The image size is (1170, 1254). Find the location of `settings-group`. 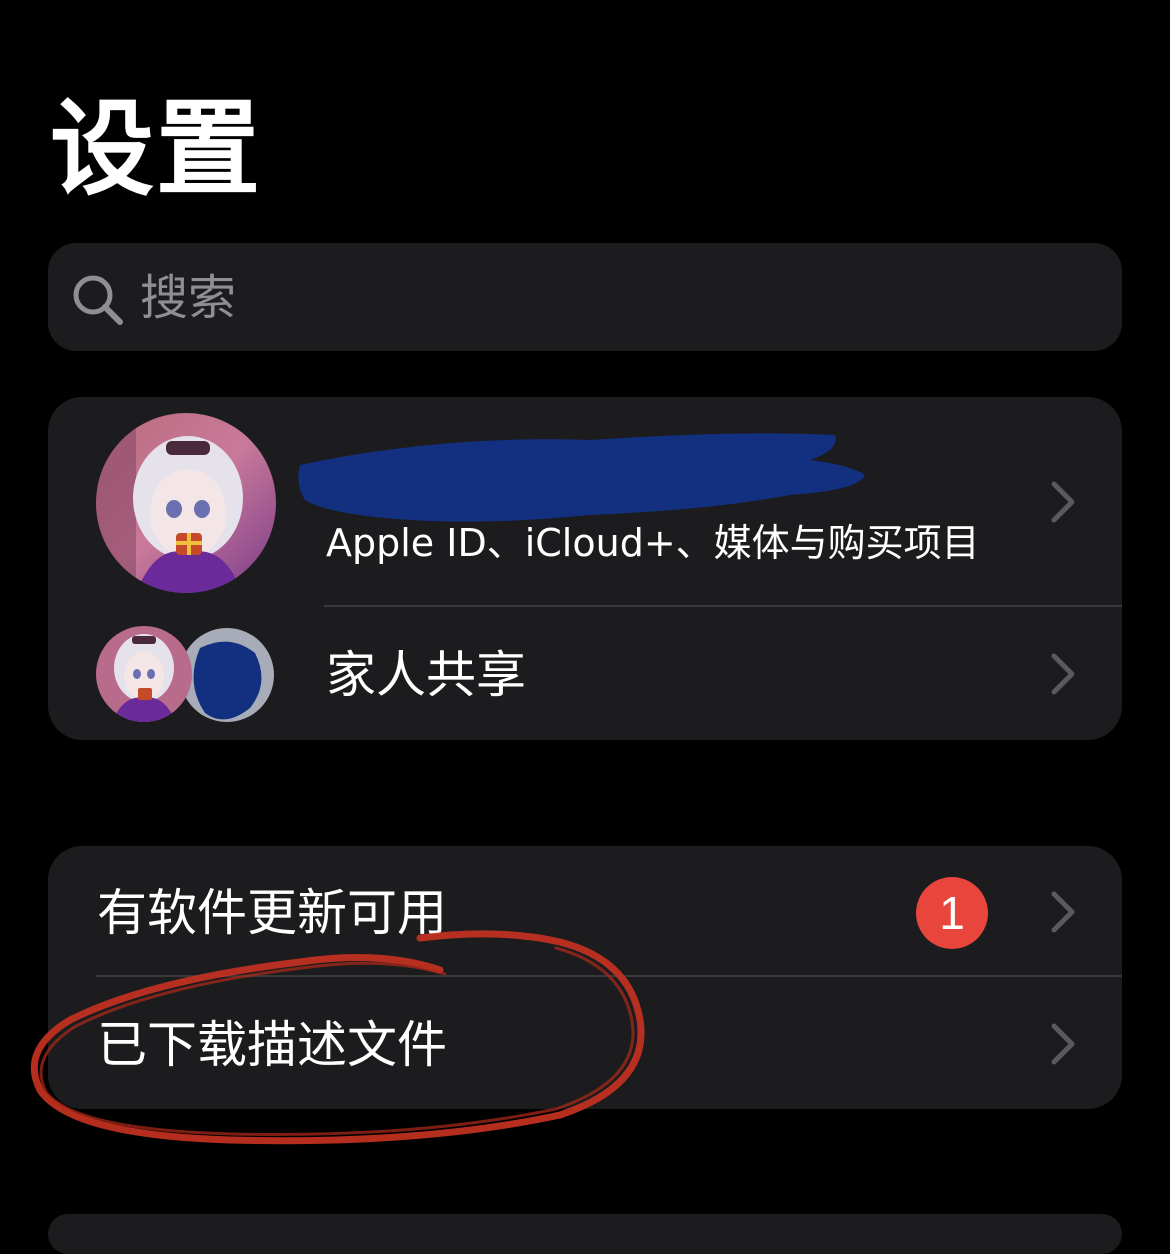

settings-group is located at coordinates (585, 1234).